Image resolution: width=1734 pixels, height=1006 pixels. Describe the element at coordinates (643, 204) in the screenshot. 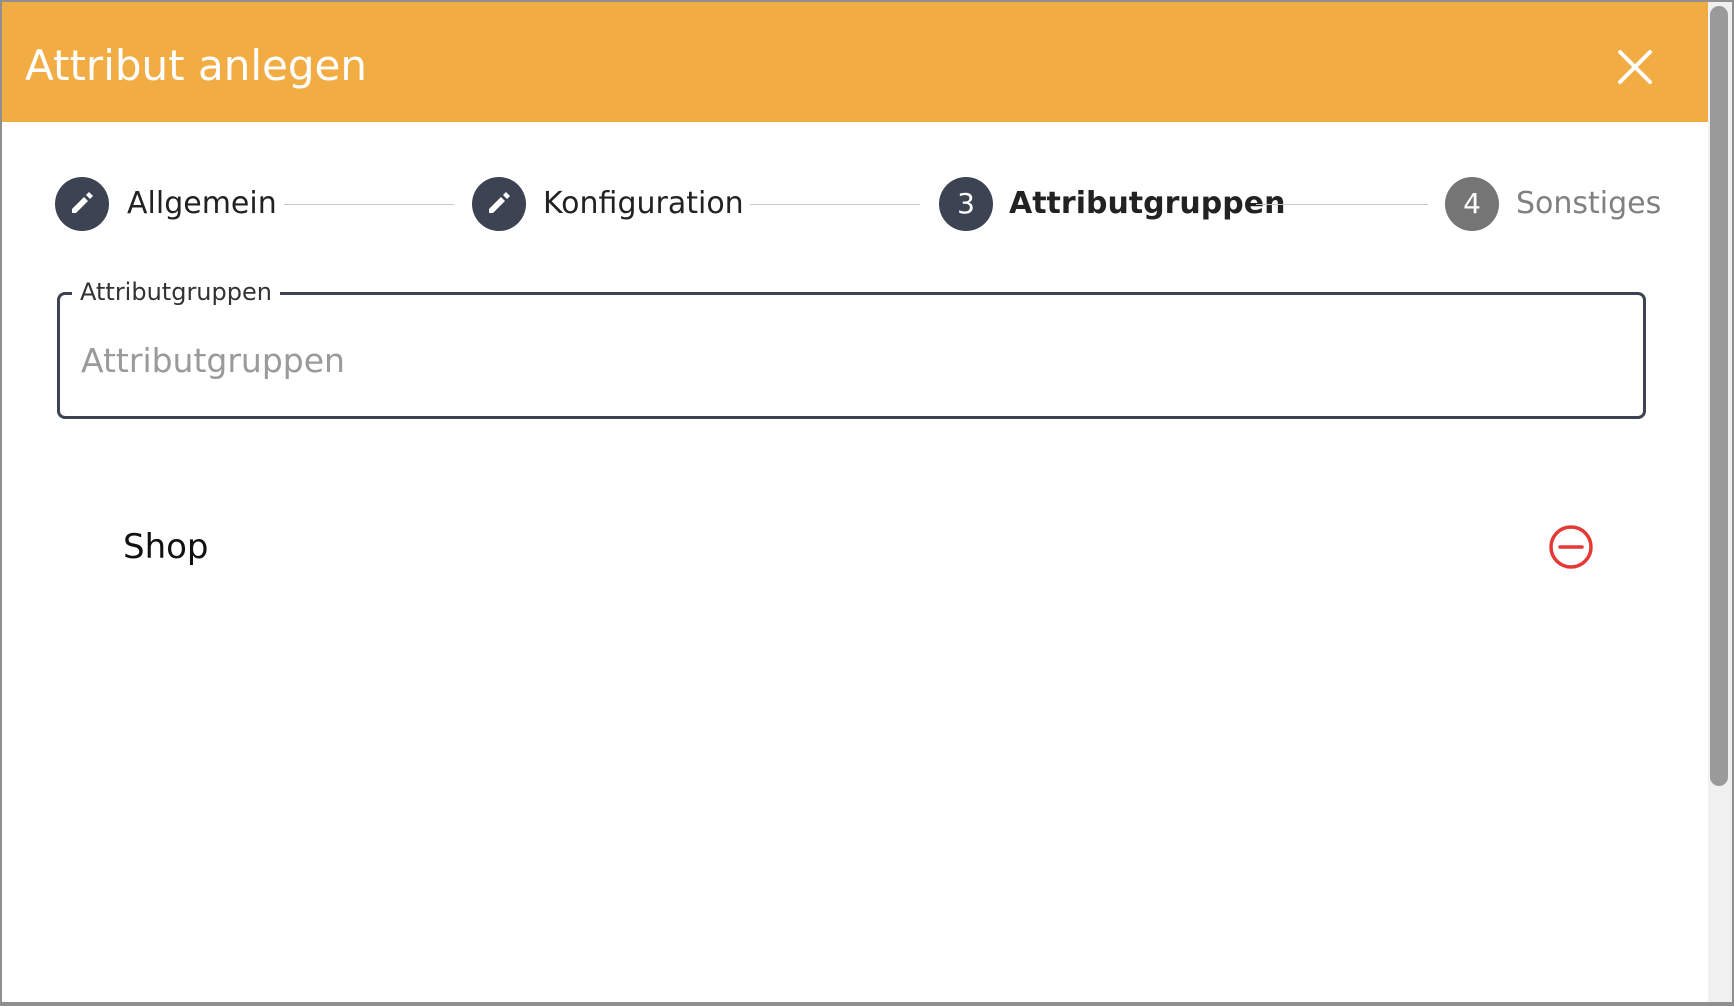

I see `step-2-label: Konfiguration` at that location.